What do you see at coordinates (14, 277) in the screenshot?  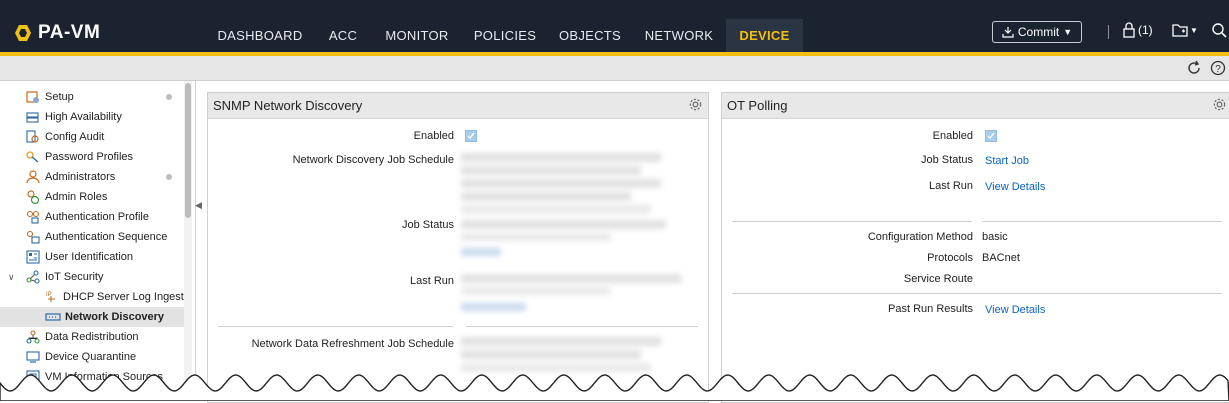 I see `chevron-down-icon: ∨` at bounding box center [14, 277].